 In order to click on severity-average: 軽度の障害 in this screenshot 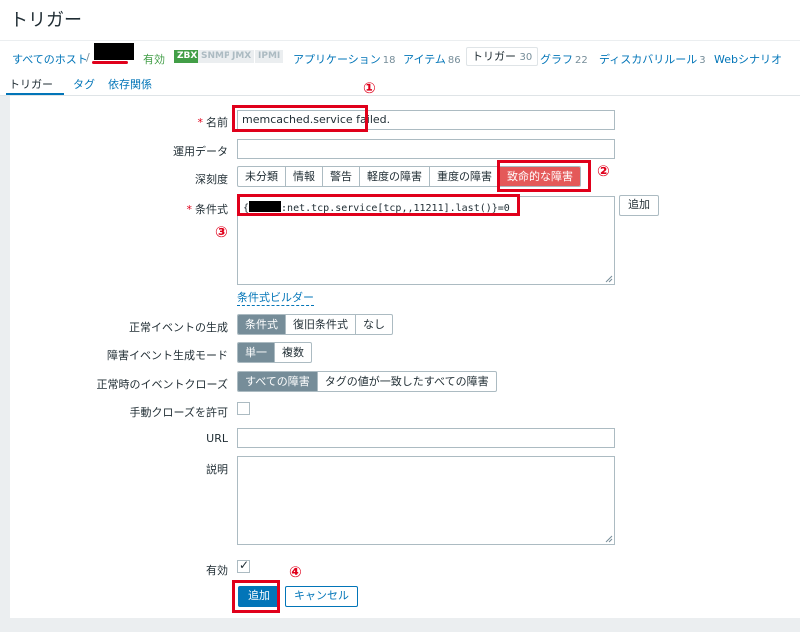, I will do `click(395, 176)`.